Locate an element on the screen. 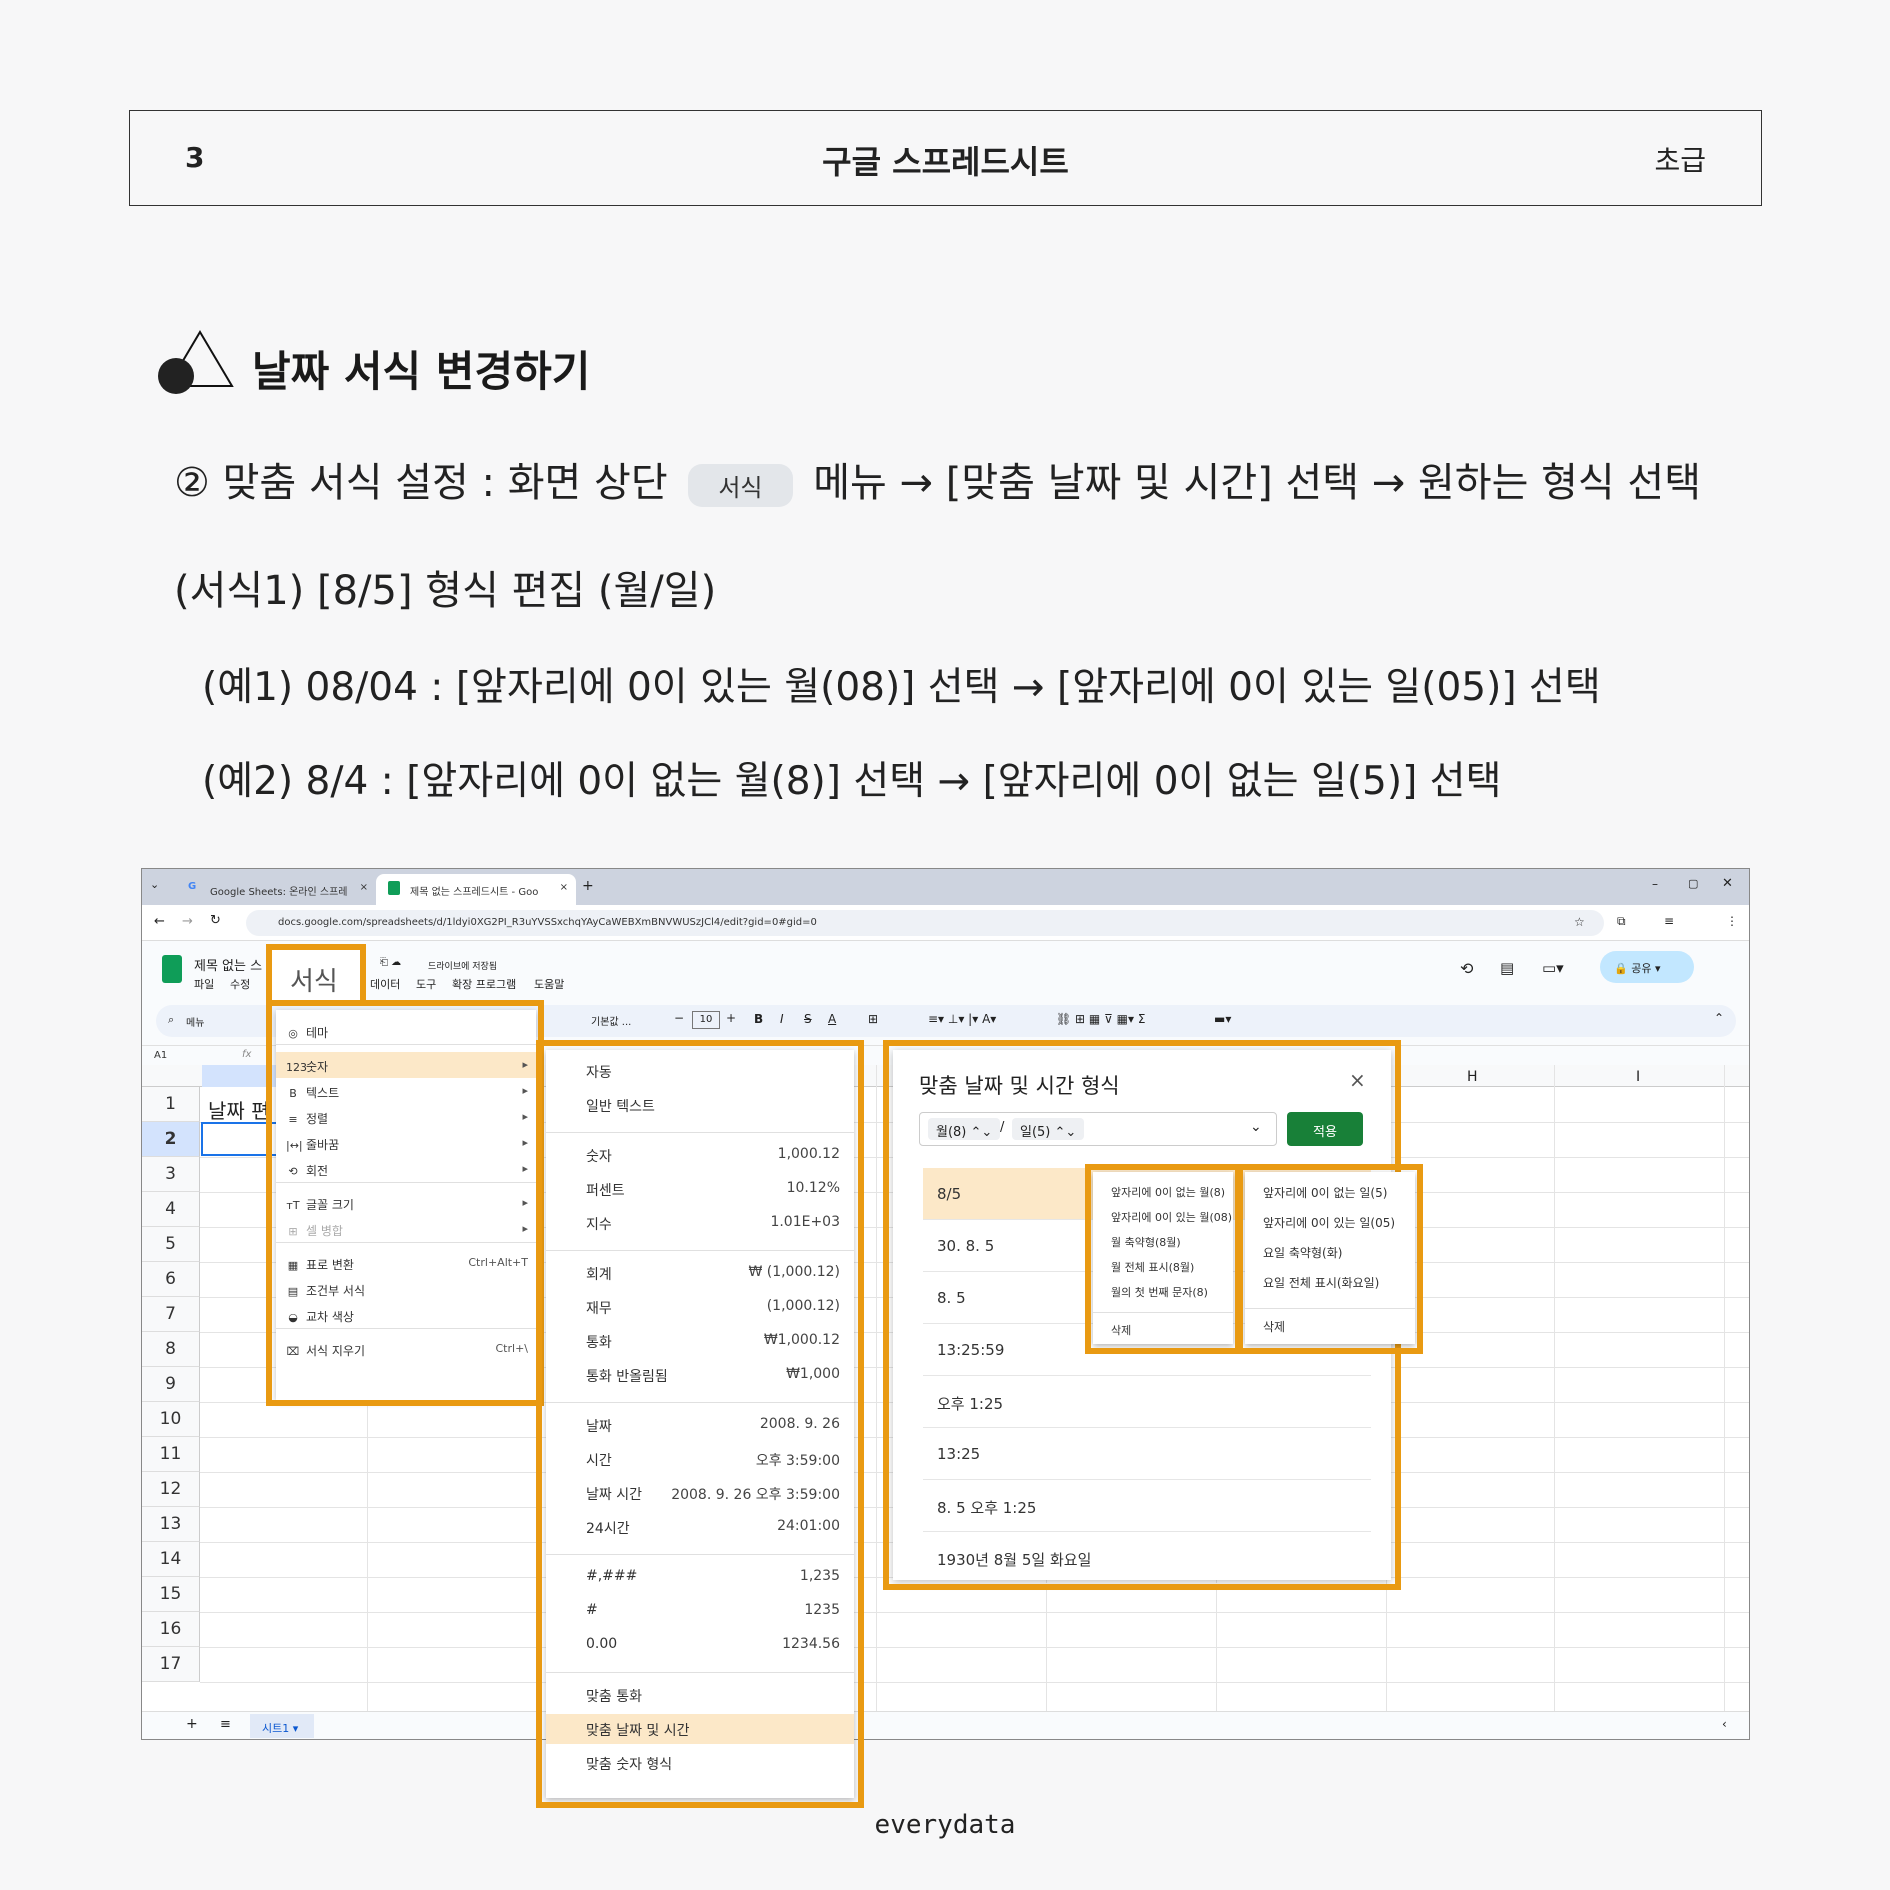 Image resolution: width=1890 pixels, height=1890 pixels. back-icon: ← is located at coordinates (159, 921).